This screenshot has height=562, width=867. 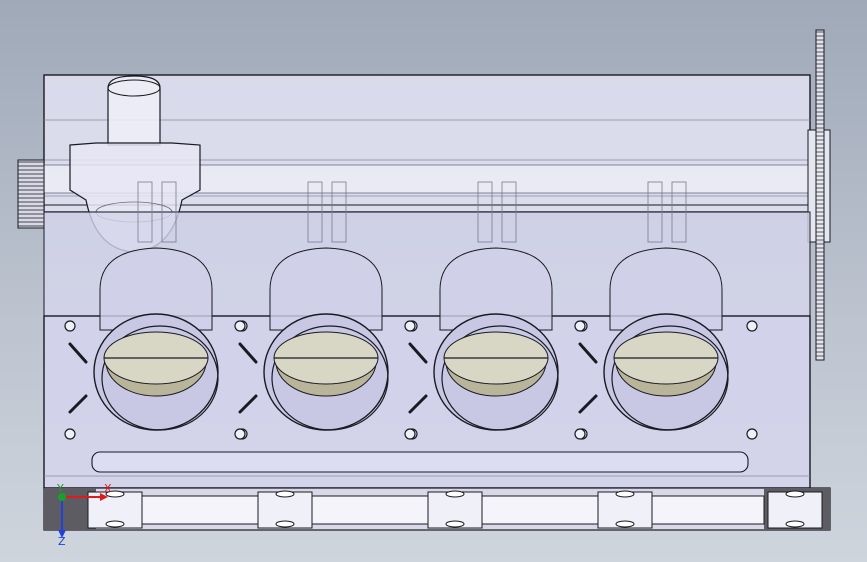 What do you see at coordinates (819, 195) in the screenshot?
I see `timing-pulley` at bounding box center [819, 195].